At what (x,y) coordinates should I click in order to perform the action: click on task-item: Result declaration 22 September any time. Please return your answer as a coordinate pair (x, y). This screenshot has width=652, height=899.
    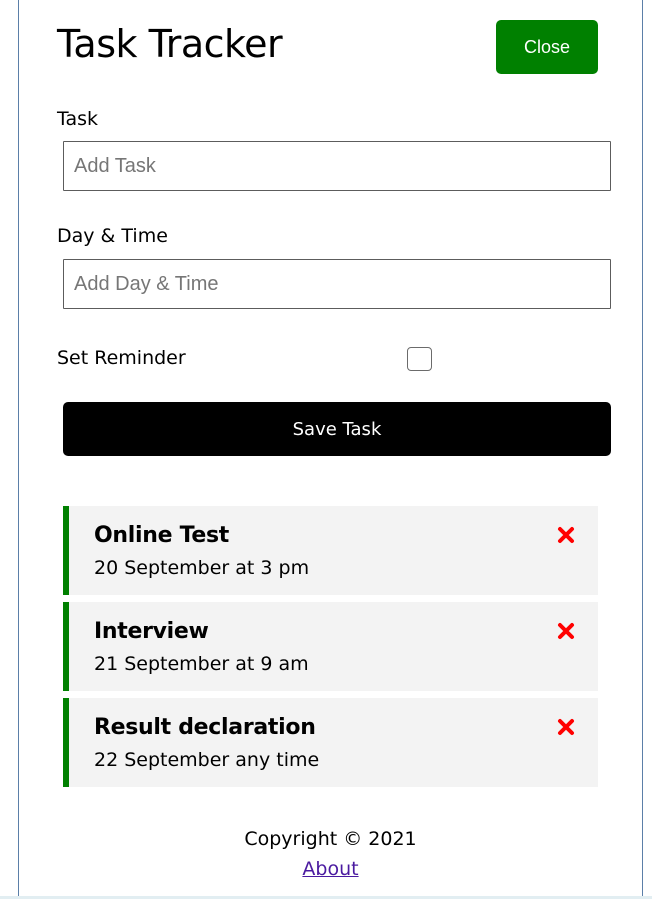
    Looking at the image, I should click on (330, 742).